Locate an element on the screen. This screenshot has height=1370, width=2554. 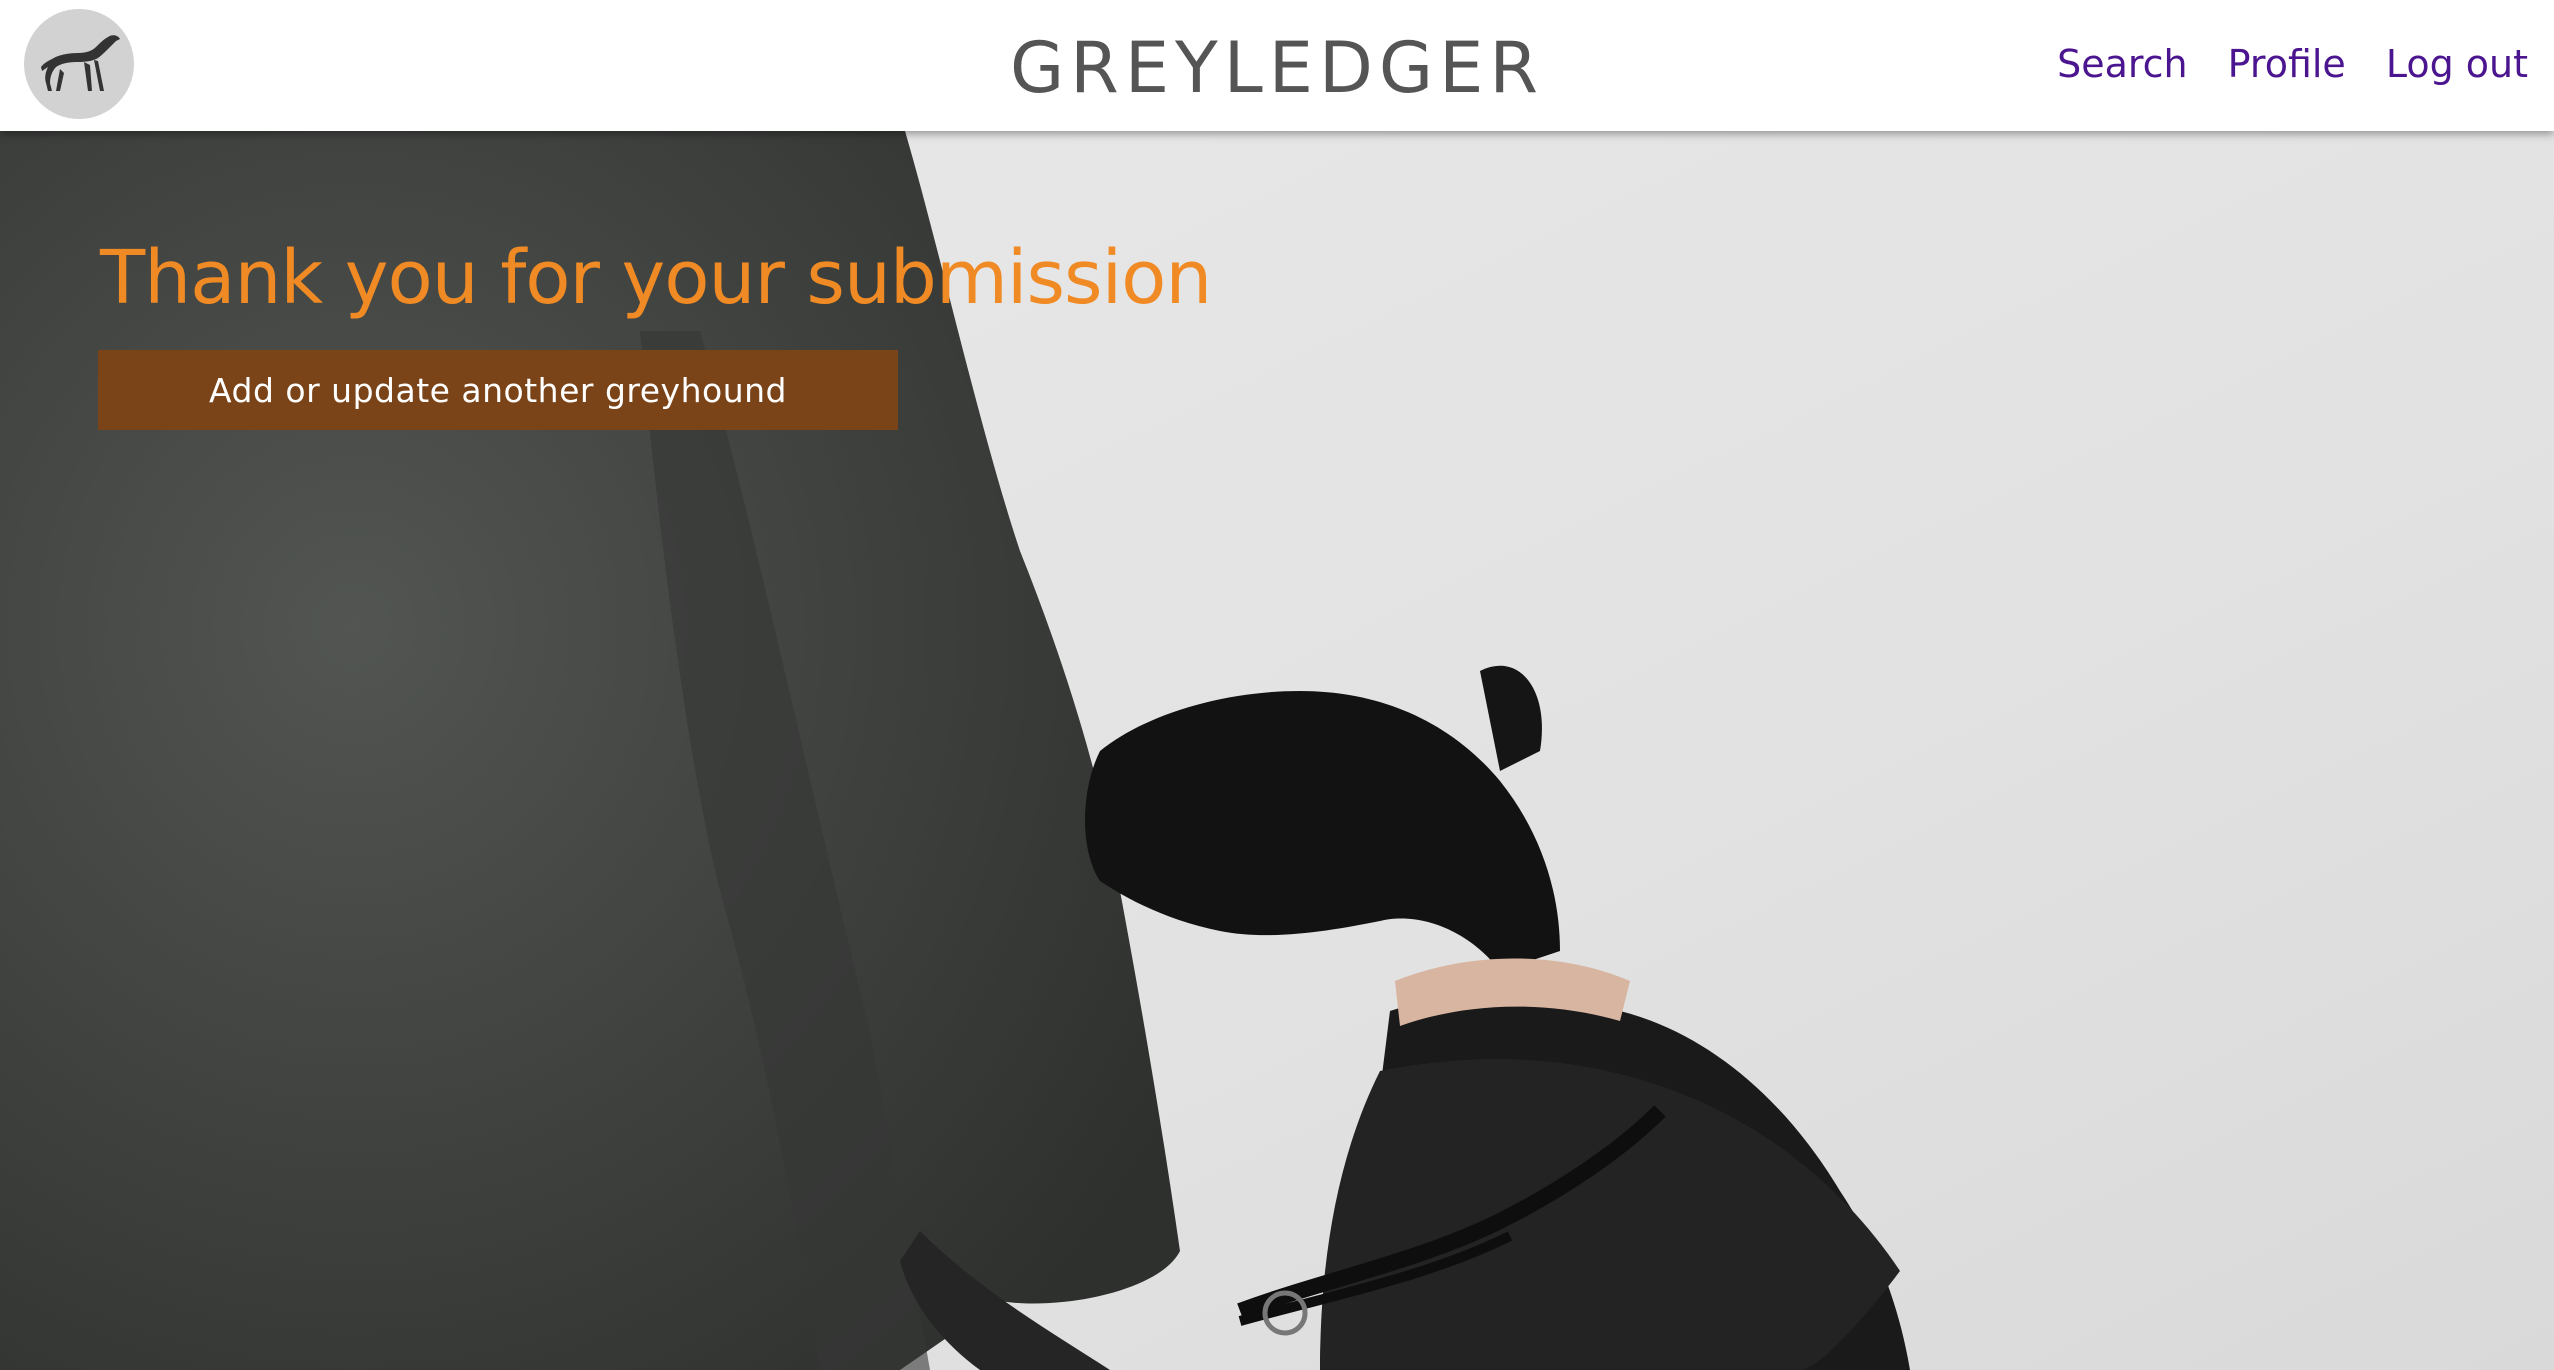
nav-profile-link: Profile is located at coordinates (2287, 64).